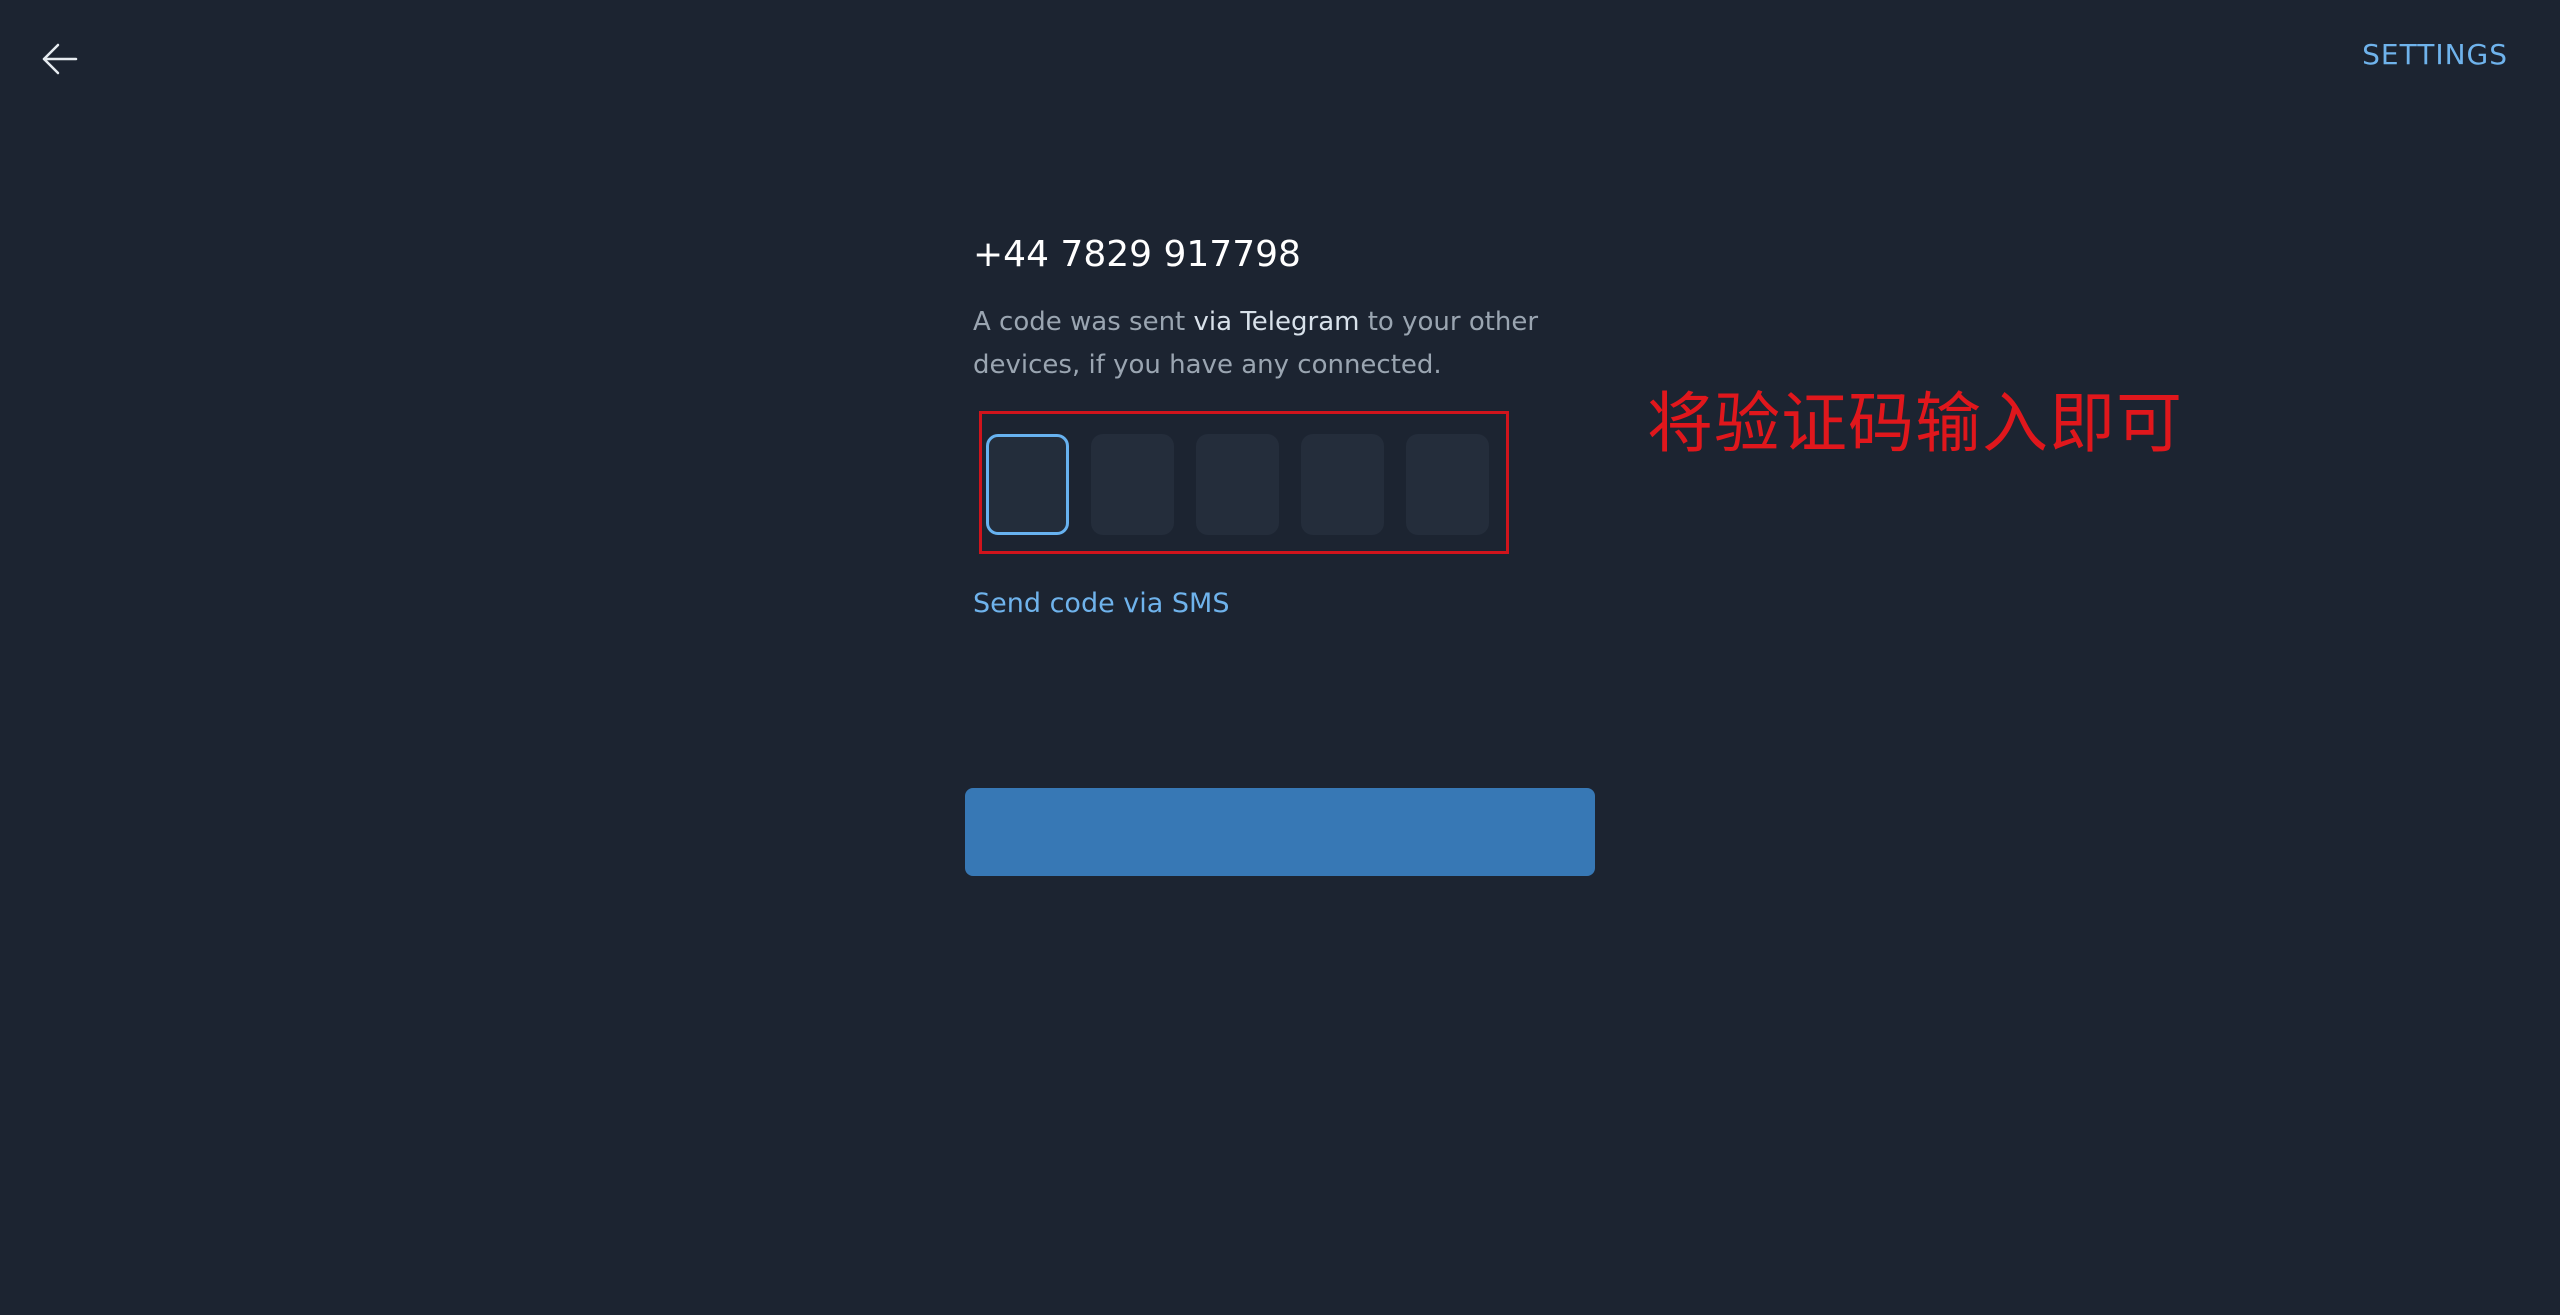 The width and height of the screenshot is (2560, 1315). Describe the element at coordinates (1280, 832) in the screenshot. I see `next-button` at that location.